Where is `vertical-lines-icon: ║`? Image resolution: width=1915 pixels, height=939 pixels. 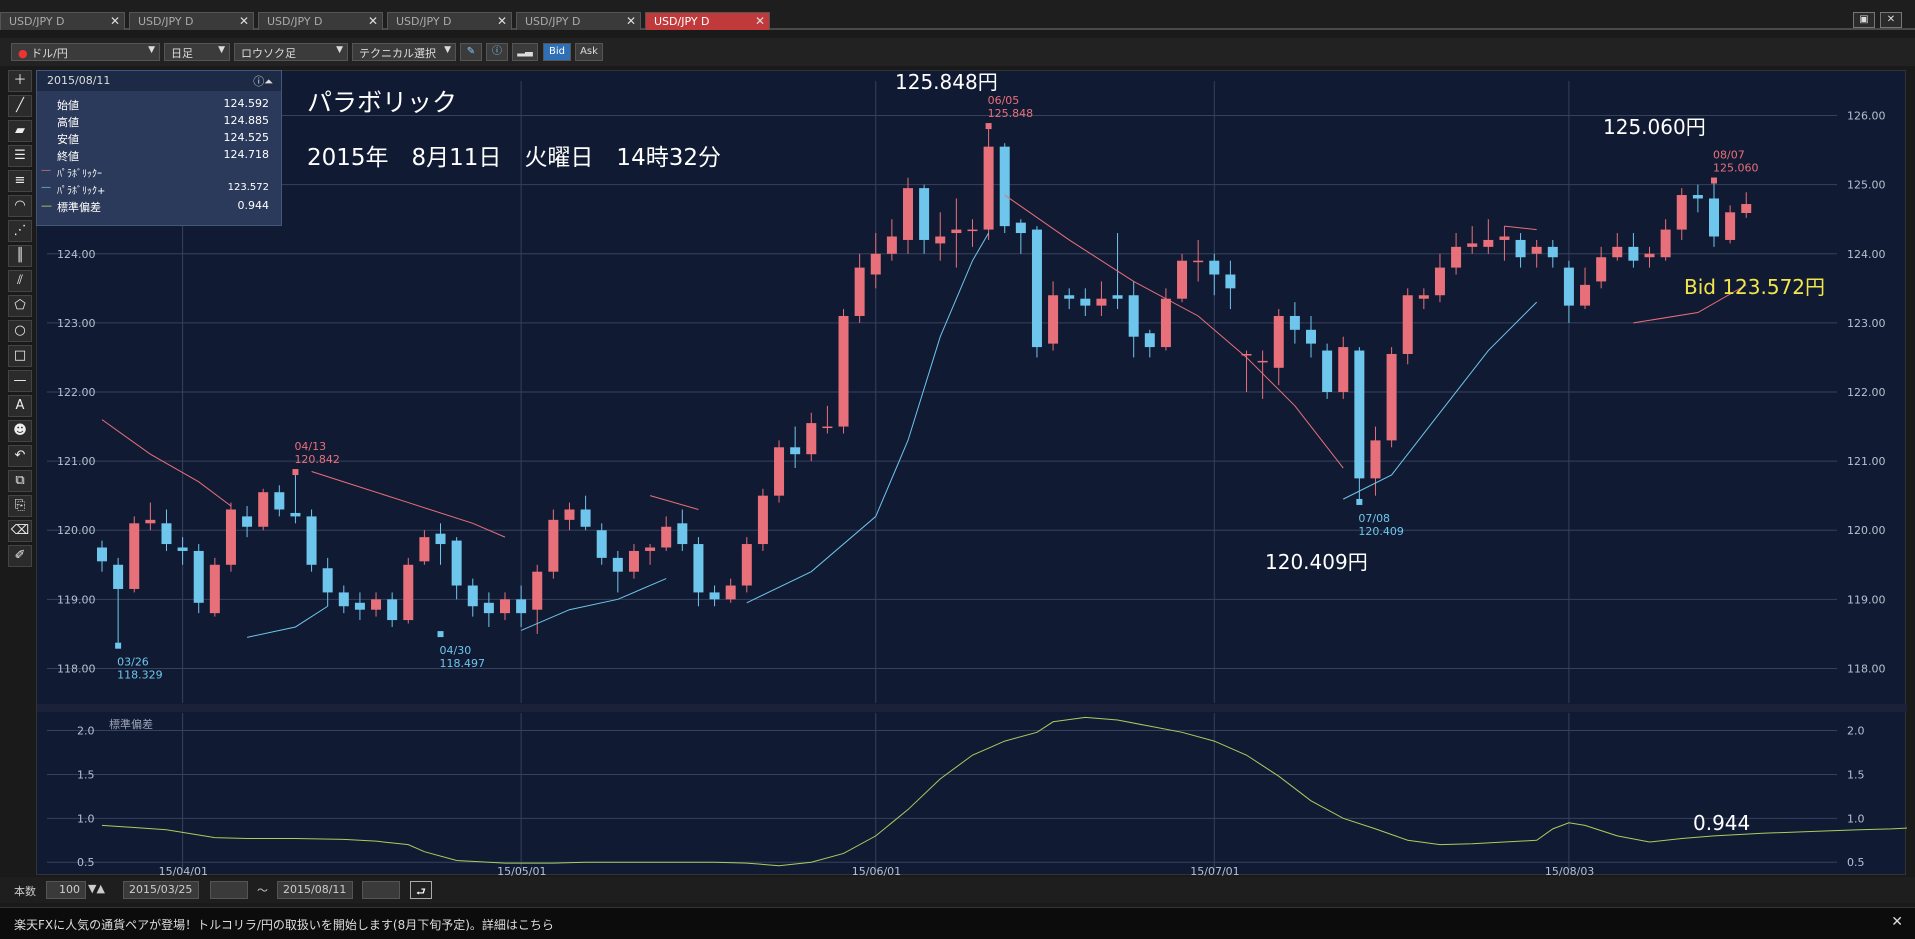
vertical-lines-icon: ║ is located at coordinates (20, 256).